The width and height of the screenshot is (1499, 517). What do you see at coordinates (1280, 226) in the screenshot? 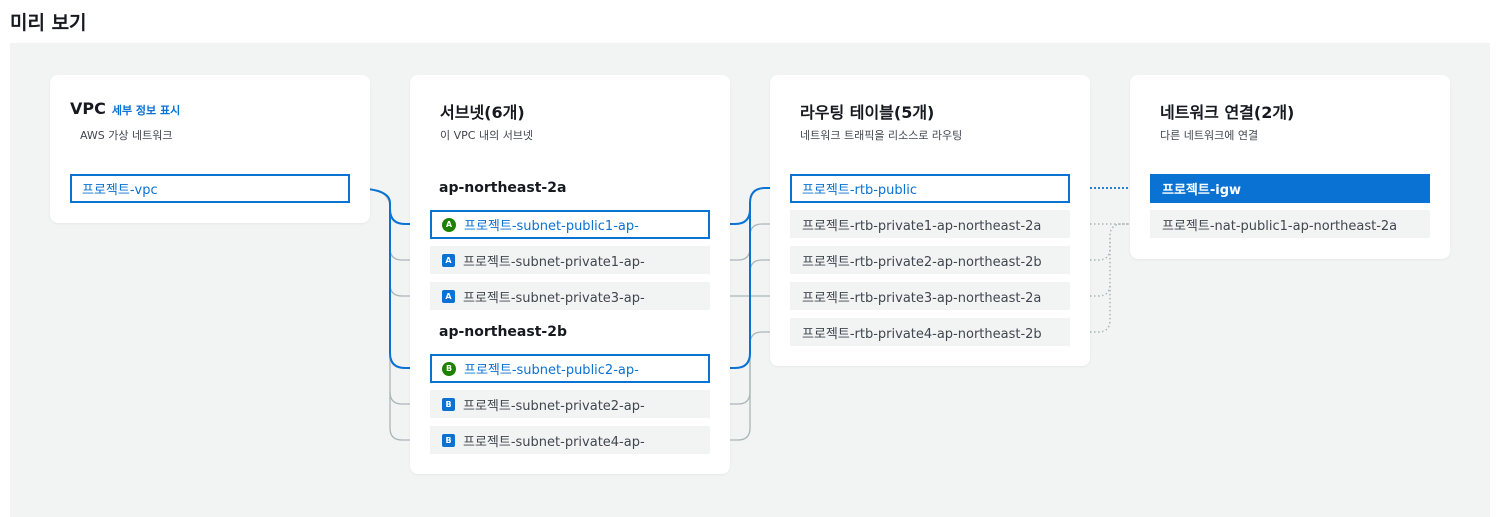
I see `network-connection-name: 프로젝트-nat-public1-ap-northeast-2a` at bounding box center [1280, 226].